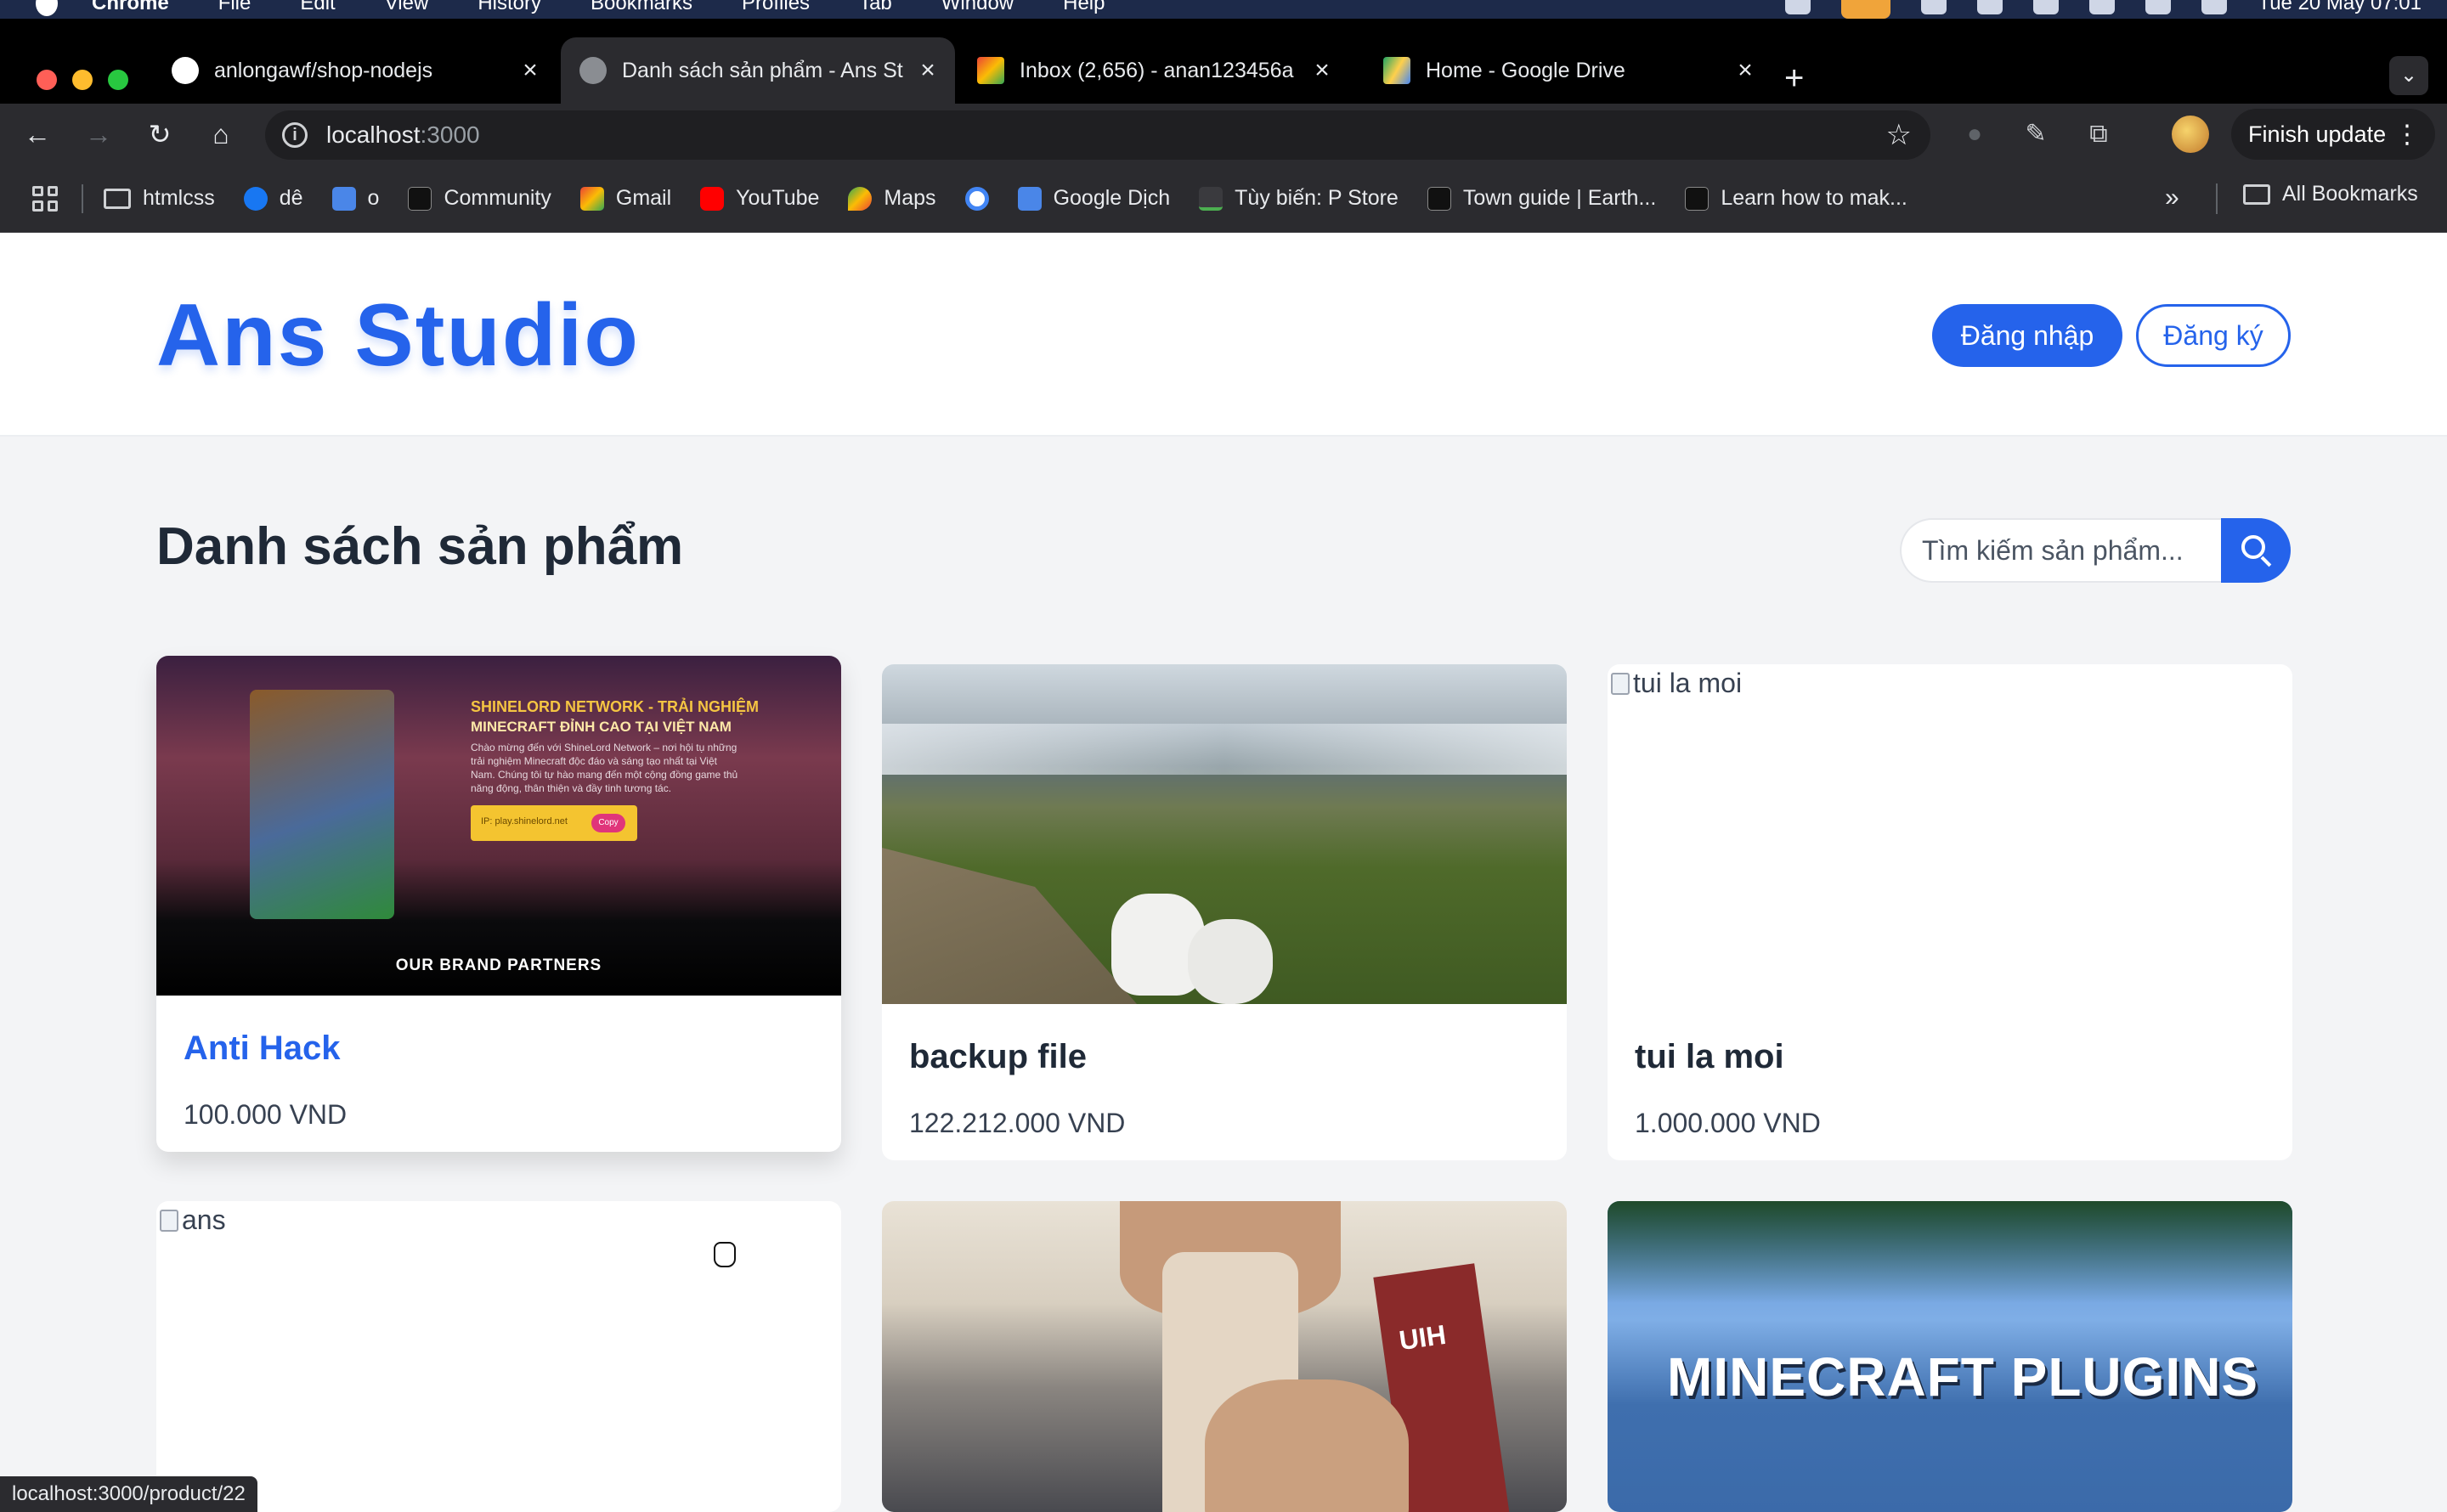 The width and height of the screenshot is (2447, 1512). What do you see at coordinates (2060, 550) in the screenshot?
I see `search-input` at bounding box center [2060, 550].